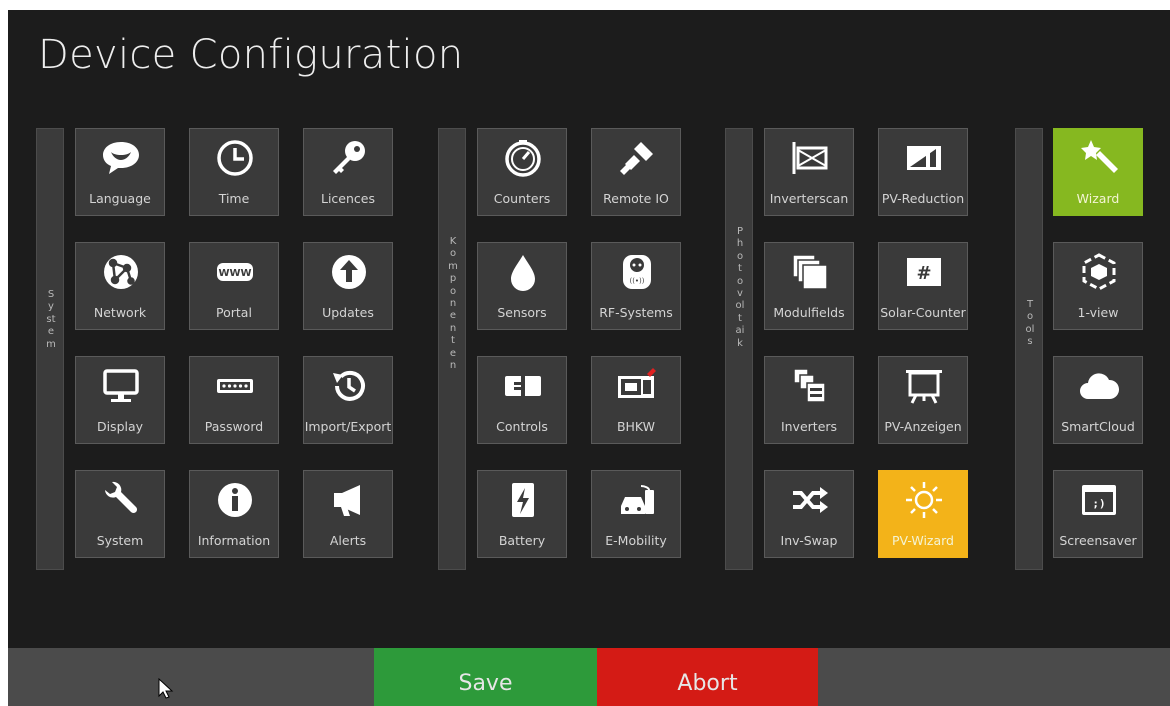 The height and width of the screenshot is (706, 1170). I want to click on stacked-panels-icon, so click(810, 272).